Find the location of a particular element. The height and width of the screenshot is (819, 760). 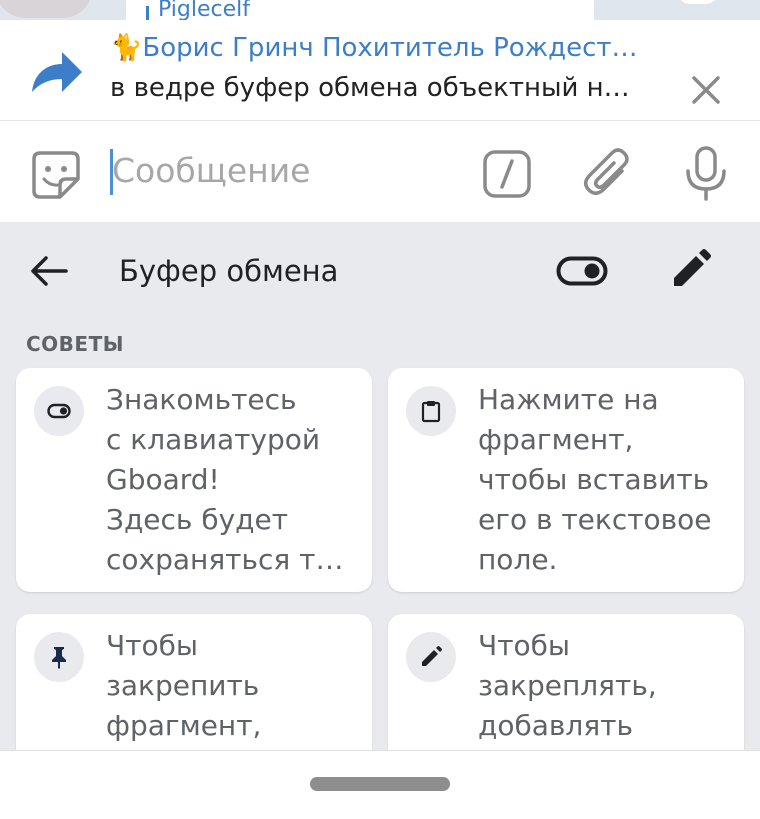

tip-text: Чтобы закреплять, добавлять is located at coordinates (567, 685).